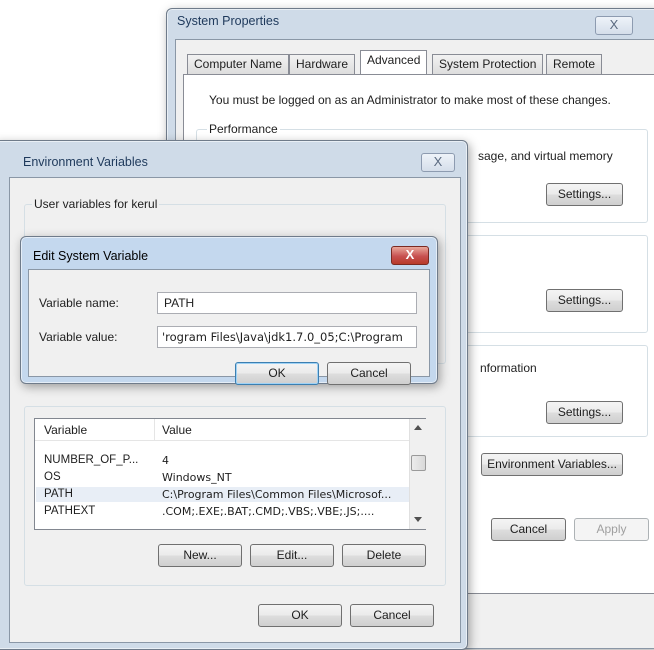  What do you see at coordinates (418, 427) in the screenshot?
I see `scroll-up-icon` at bounding box center [418, 427].